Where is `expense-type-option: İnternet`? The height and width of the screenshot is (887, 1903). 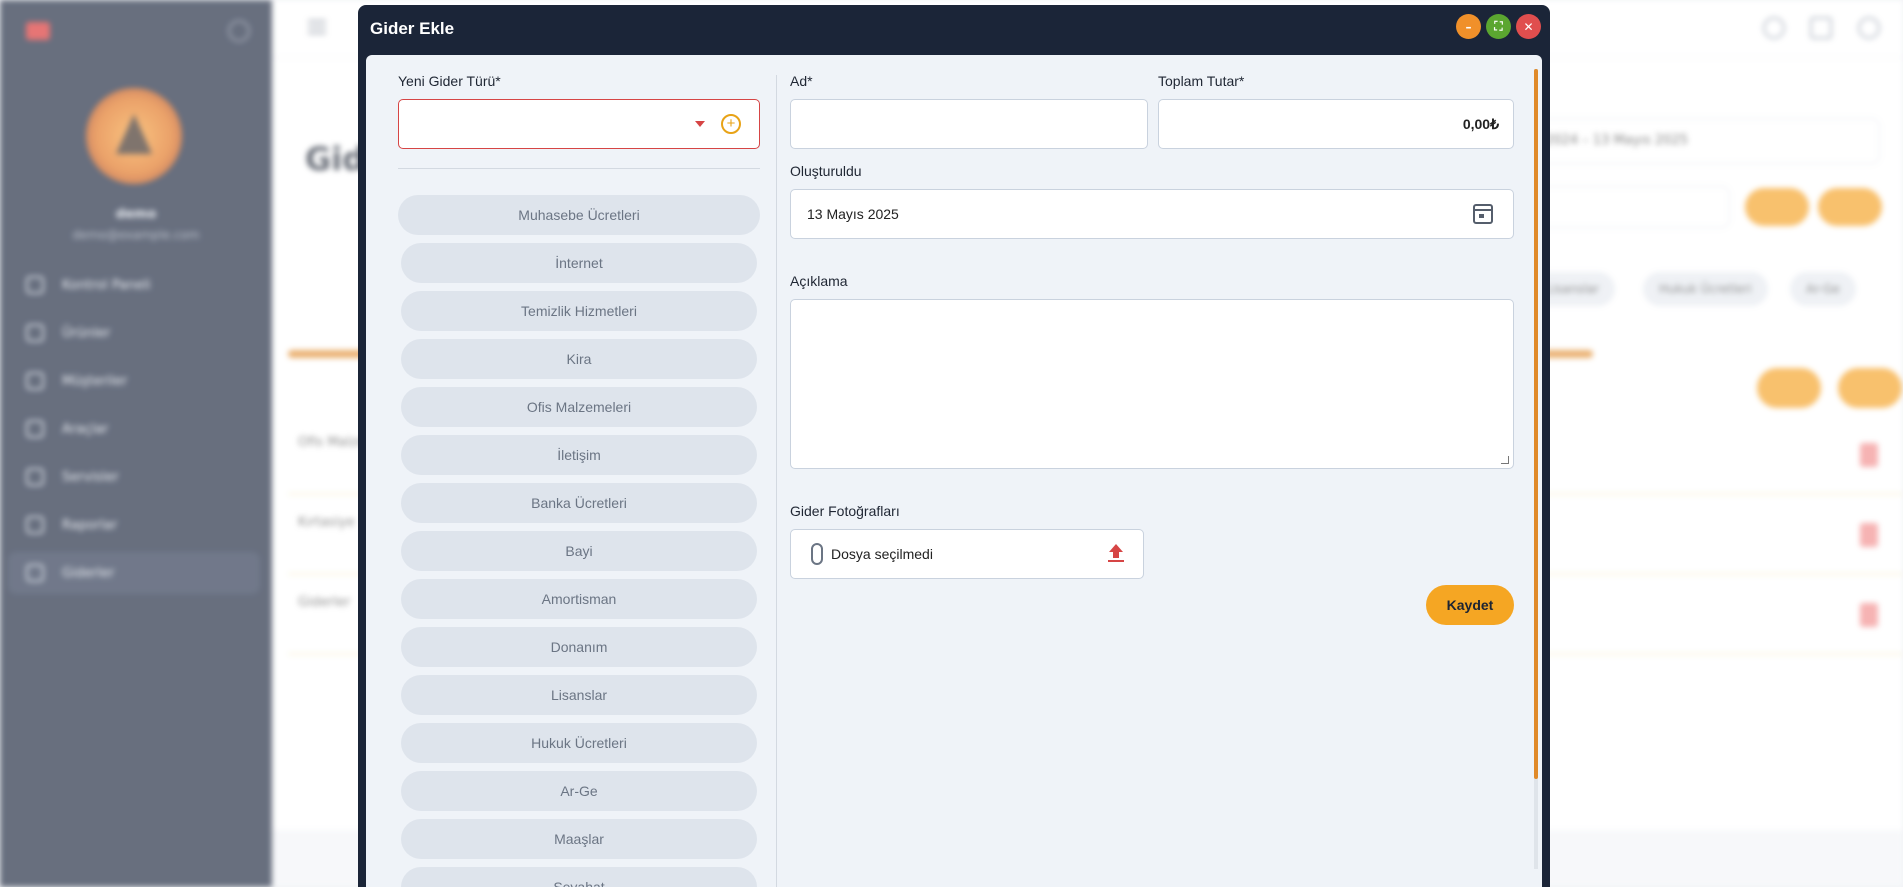
expense-type-option: İnternet is located at coordinates (579, 263).